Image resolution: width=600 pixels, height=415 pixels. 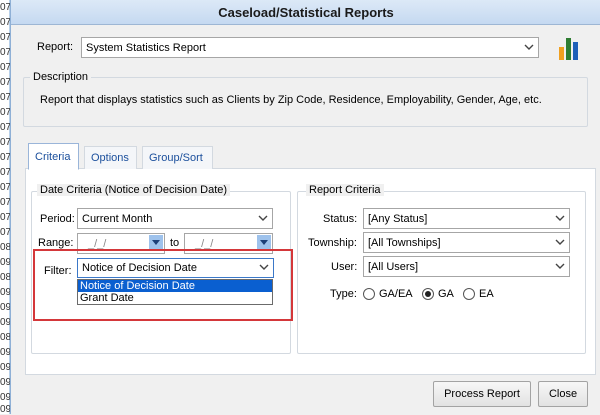 I want to click on type-radio-ea-label: EA, so click(x=486, y=294).